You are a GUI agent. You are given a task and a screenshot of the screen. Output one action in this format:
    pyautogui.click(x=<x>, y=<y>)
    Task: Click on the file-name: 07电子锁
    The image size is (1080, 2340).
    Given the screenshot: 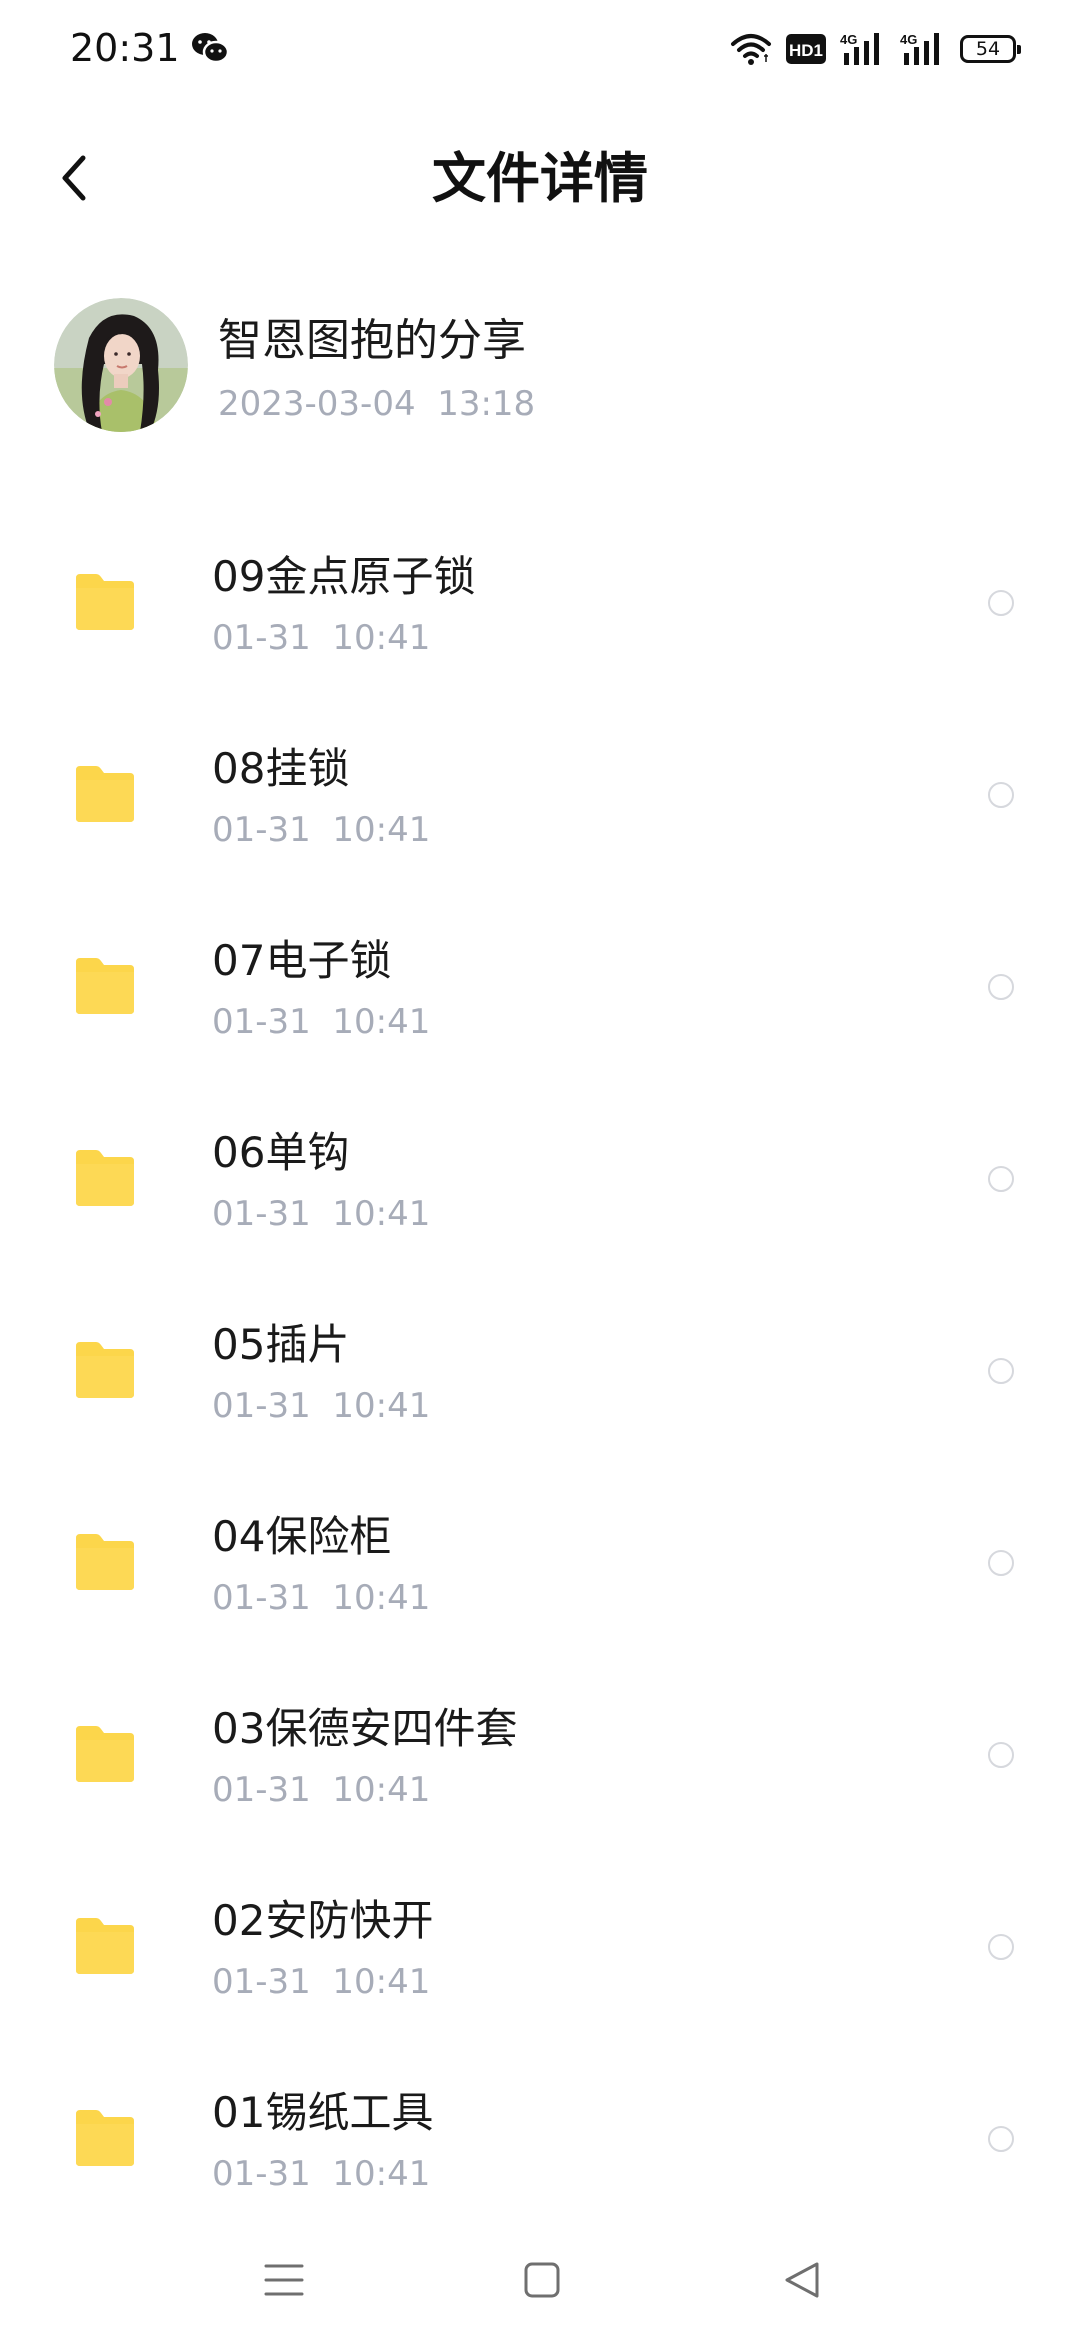 What is the action you would take?
    pyautogui.click(x=302, y=960)
    